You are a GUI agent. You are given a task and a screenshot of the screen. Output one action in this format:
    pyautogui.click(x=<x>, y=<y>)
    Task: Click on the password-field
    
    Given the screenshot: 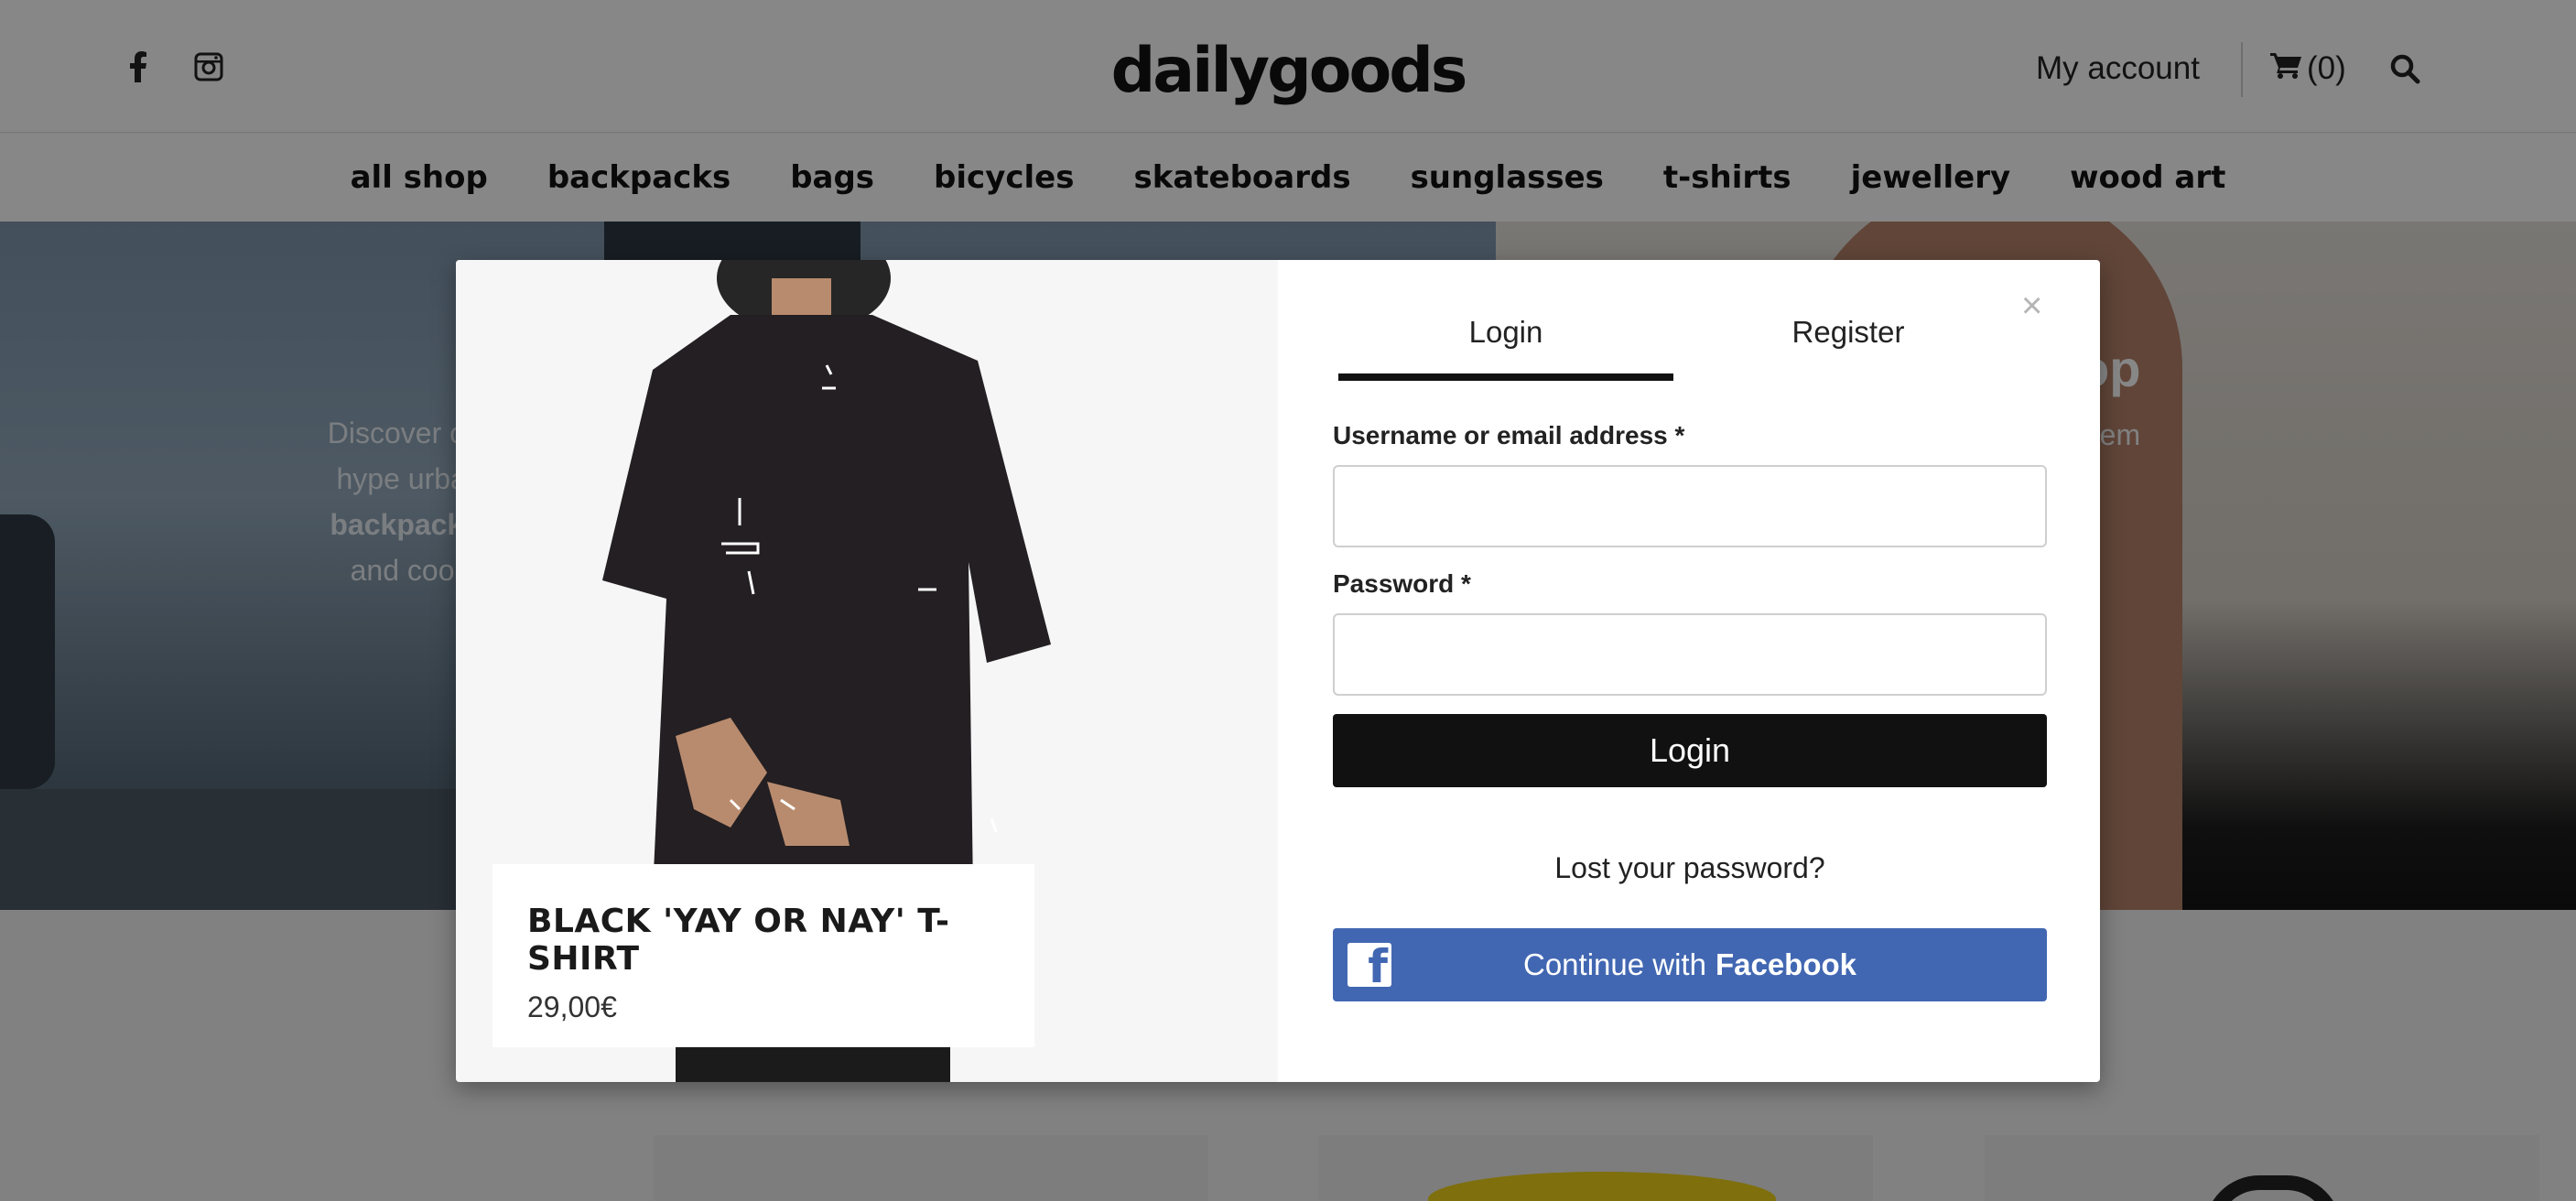 What is the action you would take?
    pyautogui.click(x=1690, y=654)
    